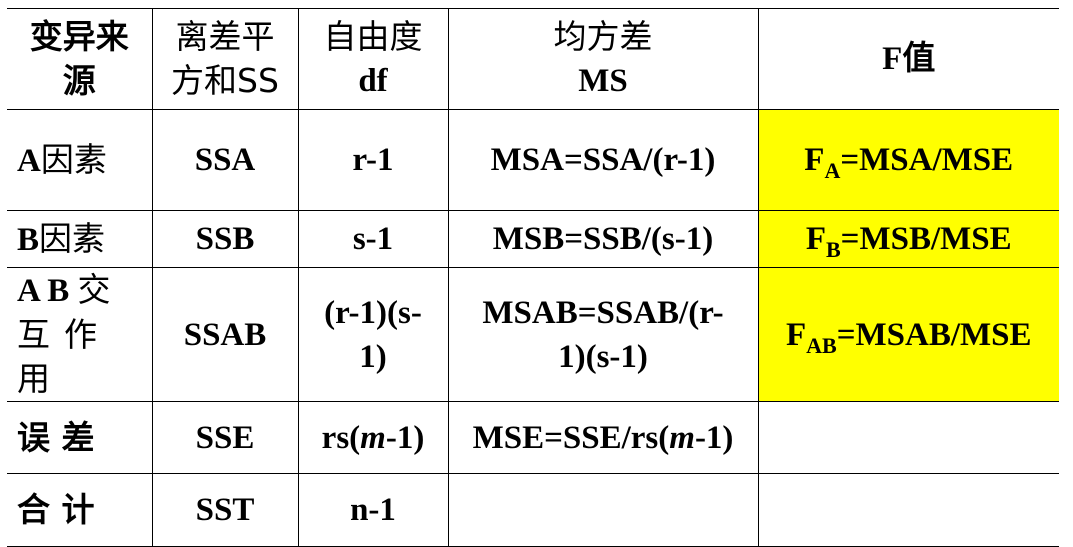  I want to click on header-source-line2: 源, so click(79, 80).